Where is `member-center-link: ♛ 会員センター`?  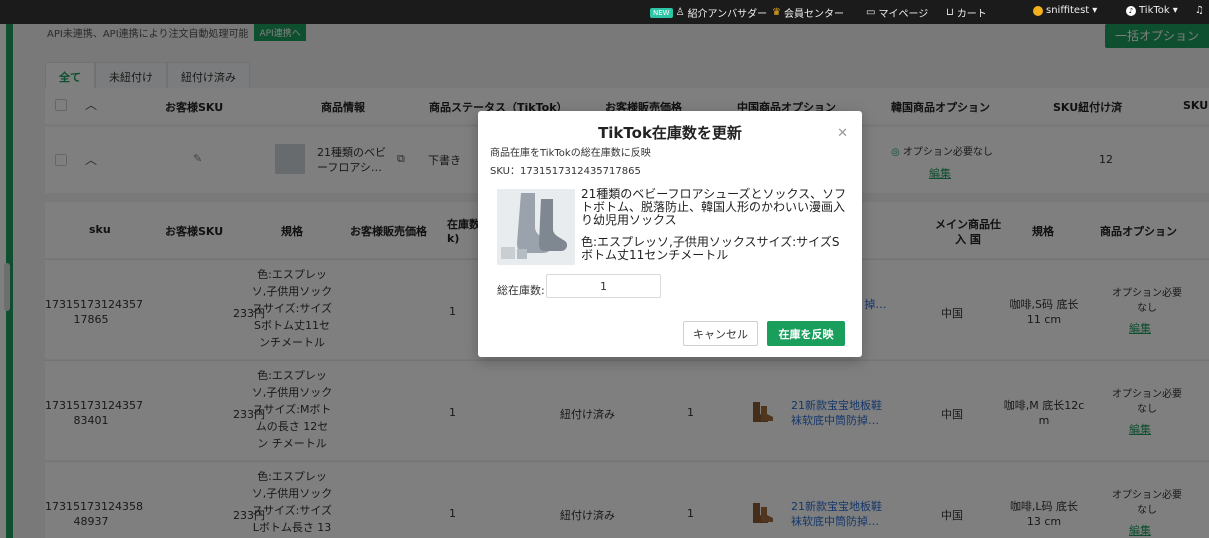 member-center-link: ♛ 会員センター is located at coordinates (808, 12).